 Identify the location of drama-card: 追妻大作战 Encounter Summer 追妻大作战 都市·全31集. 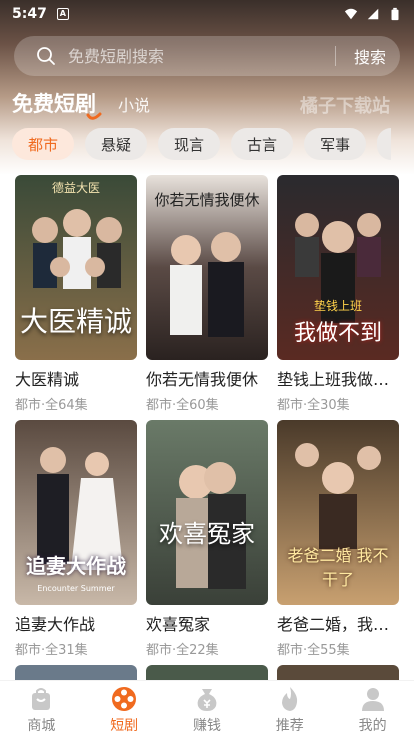
(76, 539).